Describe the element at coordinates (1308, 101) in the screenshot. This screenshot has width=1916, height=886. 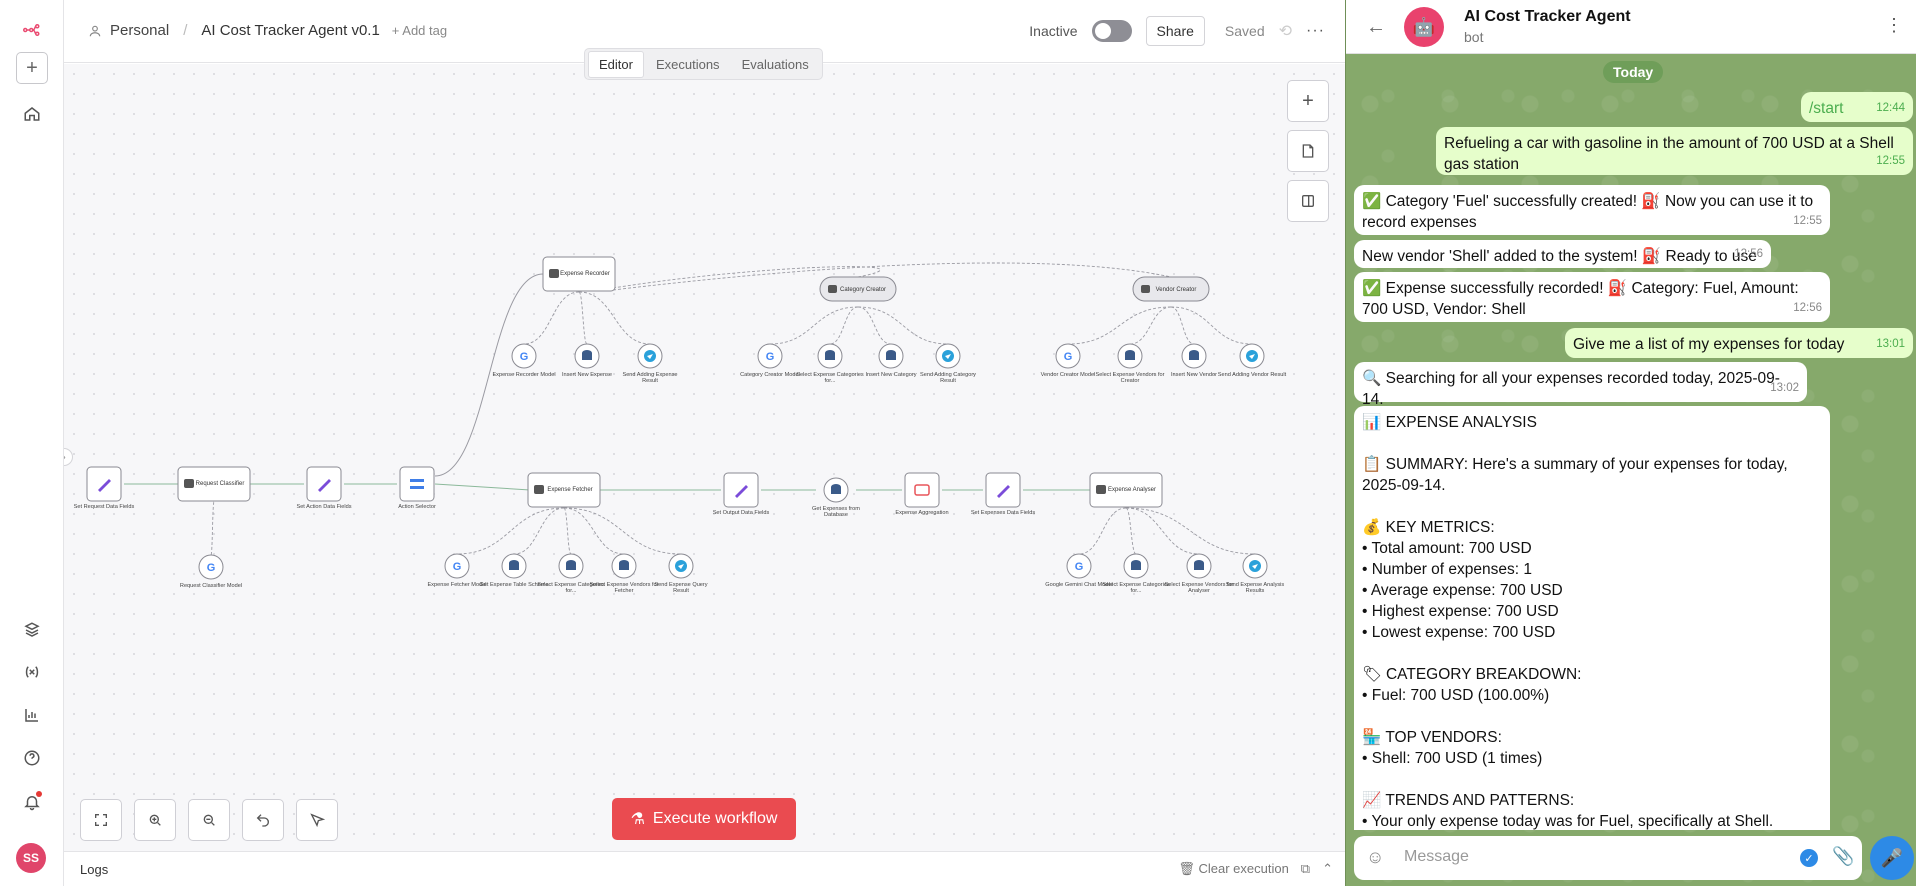
I see `add-node-button: +` at that location.